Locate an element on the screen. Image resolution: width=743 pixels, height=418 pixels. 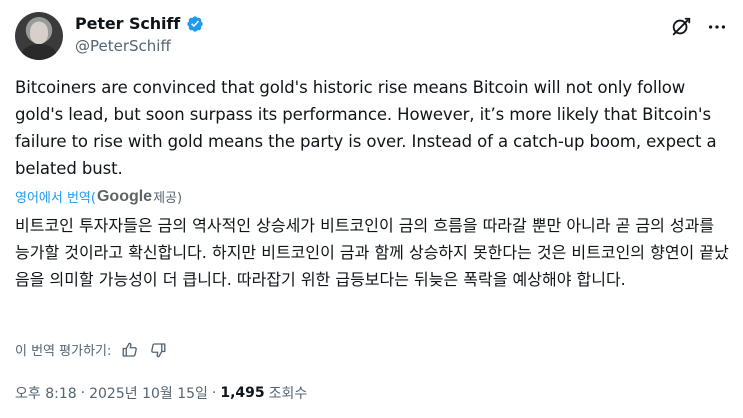
name-row: Peter Schiff is located at coordinates (139, 23).